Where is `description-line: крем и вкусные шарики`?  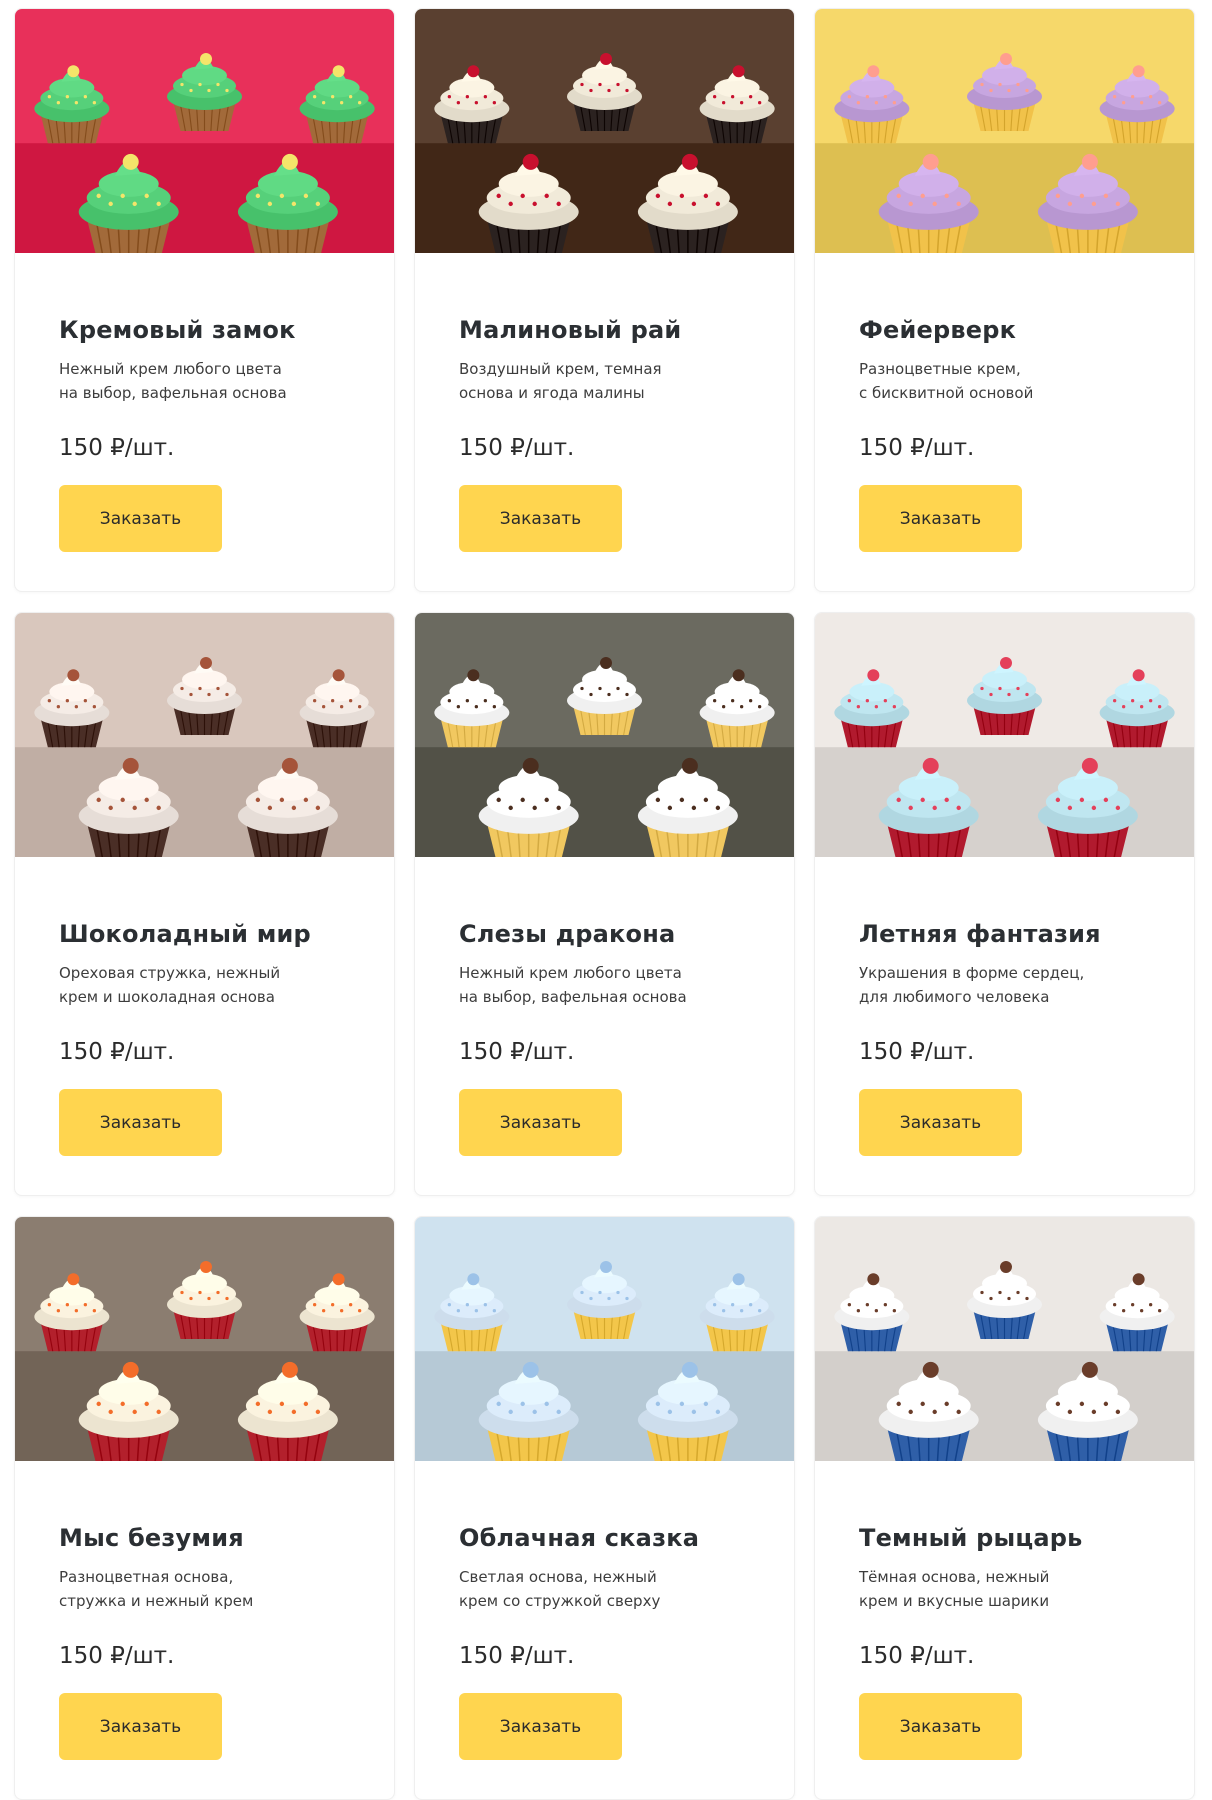
description-line: крем и вкусные шарики is located at coordinates (954, 1601).